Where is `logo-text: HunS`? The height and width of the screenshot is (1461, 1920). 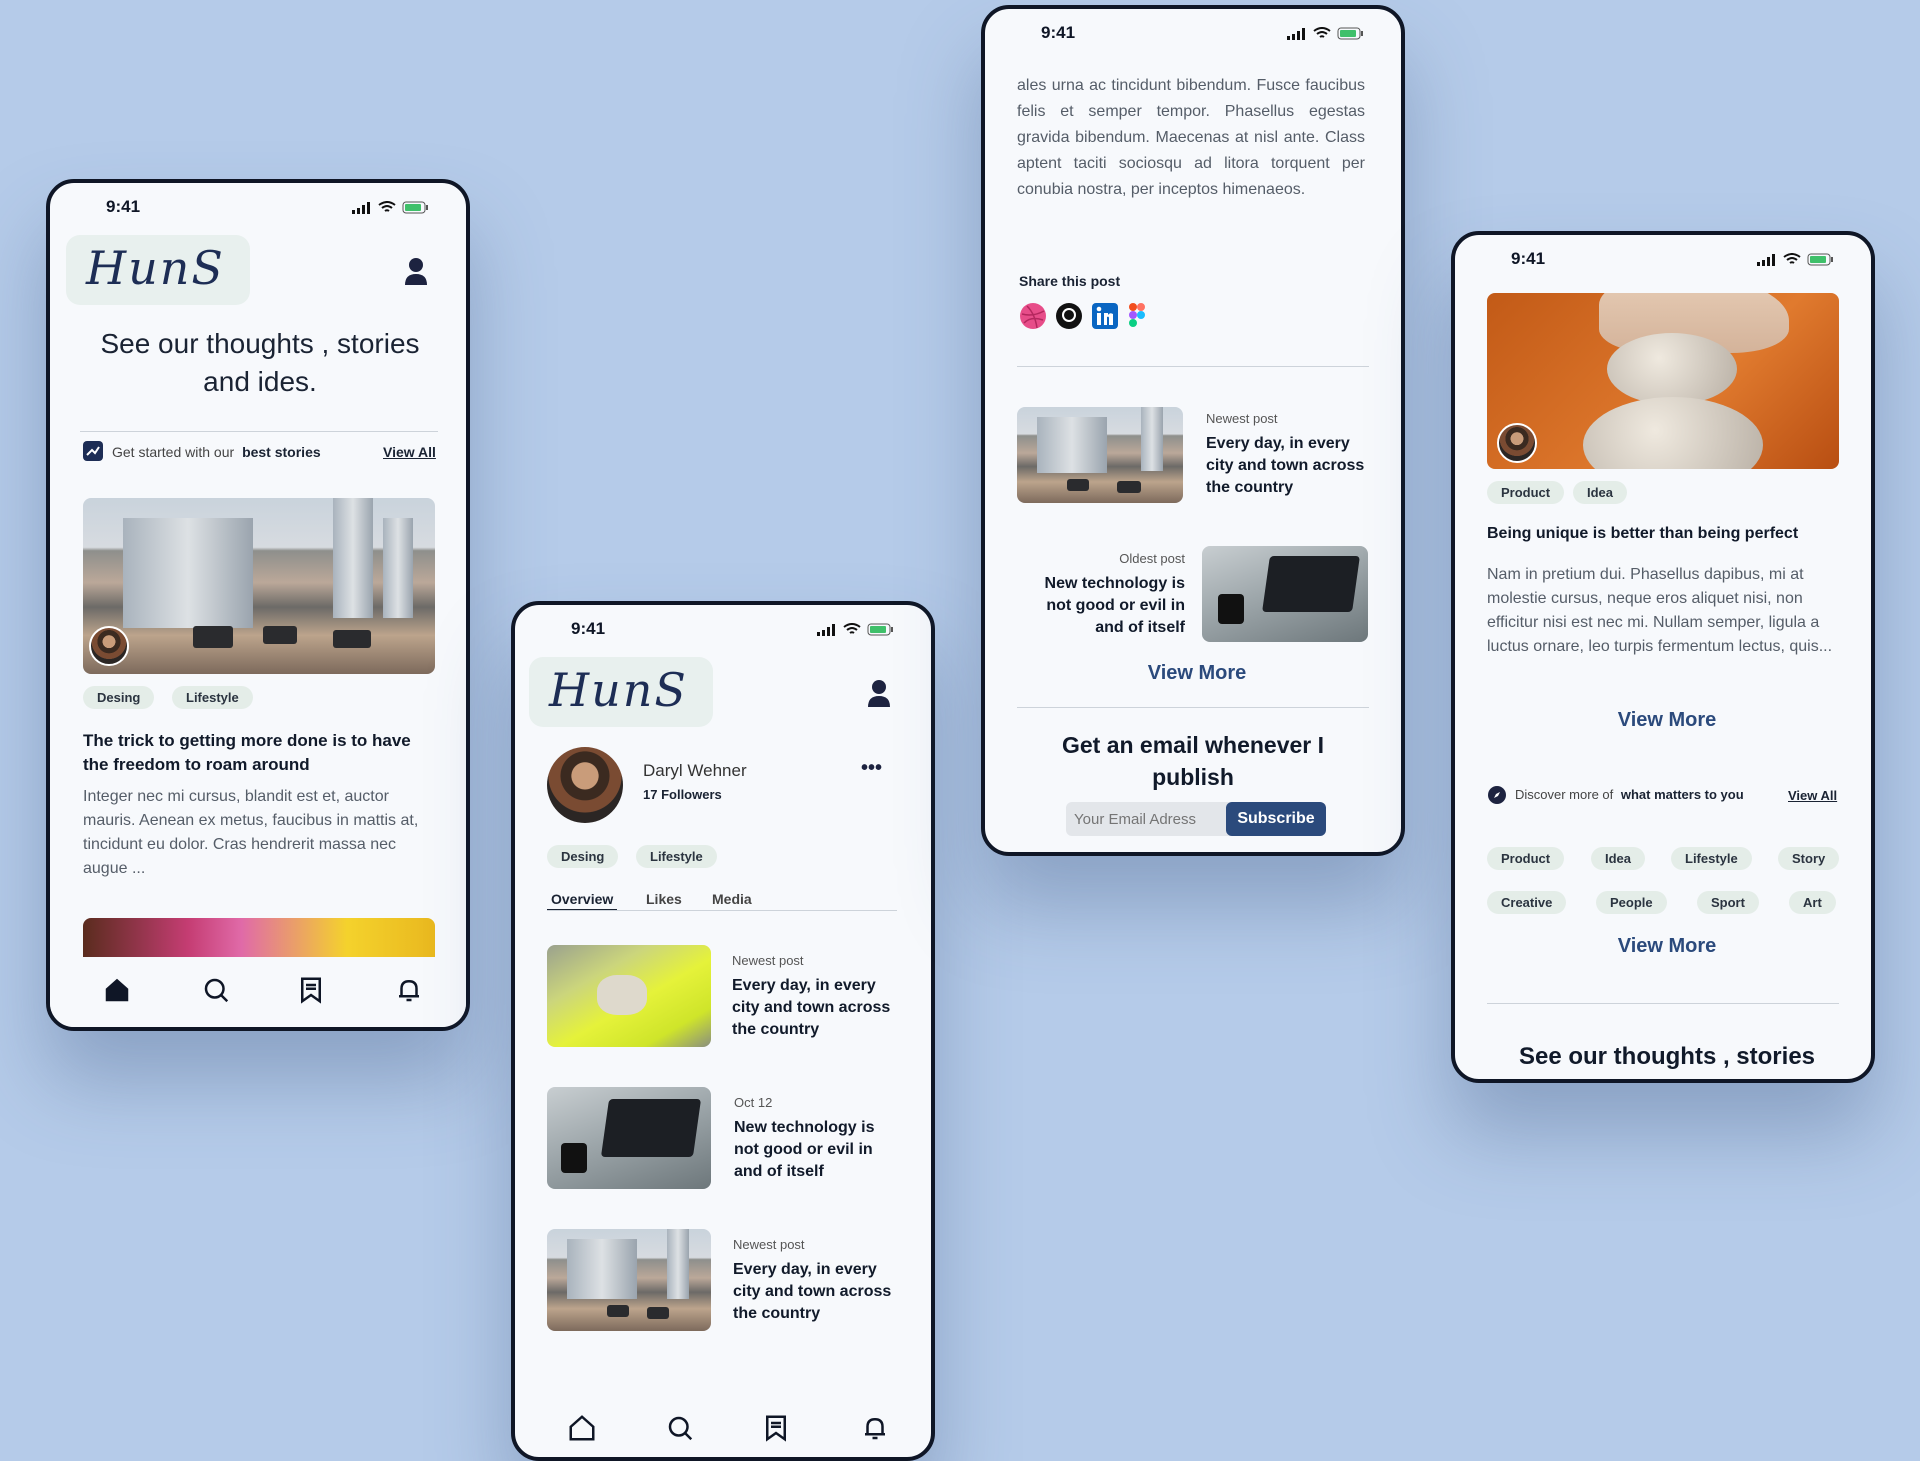
logo-text: HunS is located at coordinates (618, 690).